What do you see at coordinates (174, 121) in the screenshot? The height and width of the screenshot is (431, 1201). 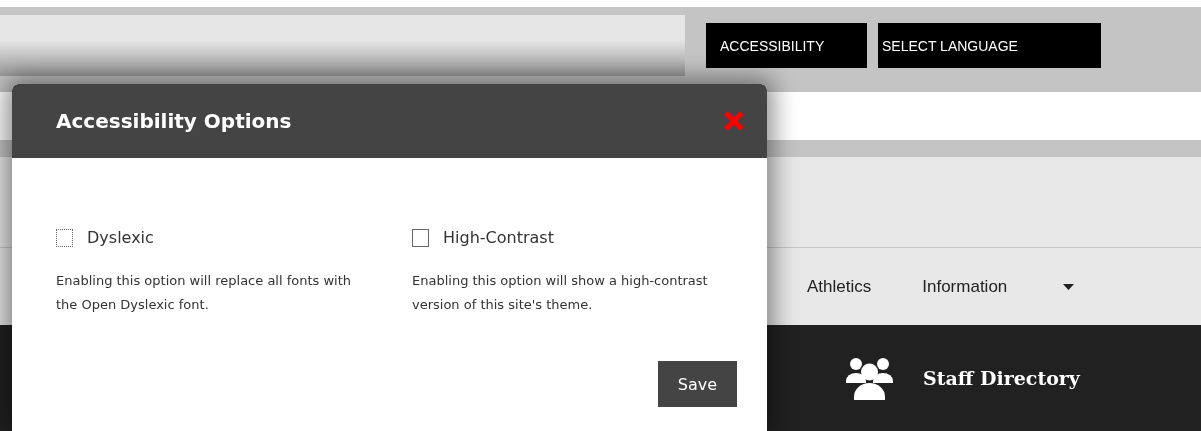 I see `dialog-title: Accessibility Options` at bounding box center [174, 121].